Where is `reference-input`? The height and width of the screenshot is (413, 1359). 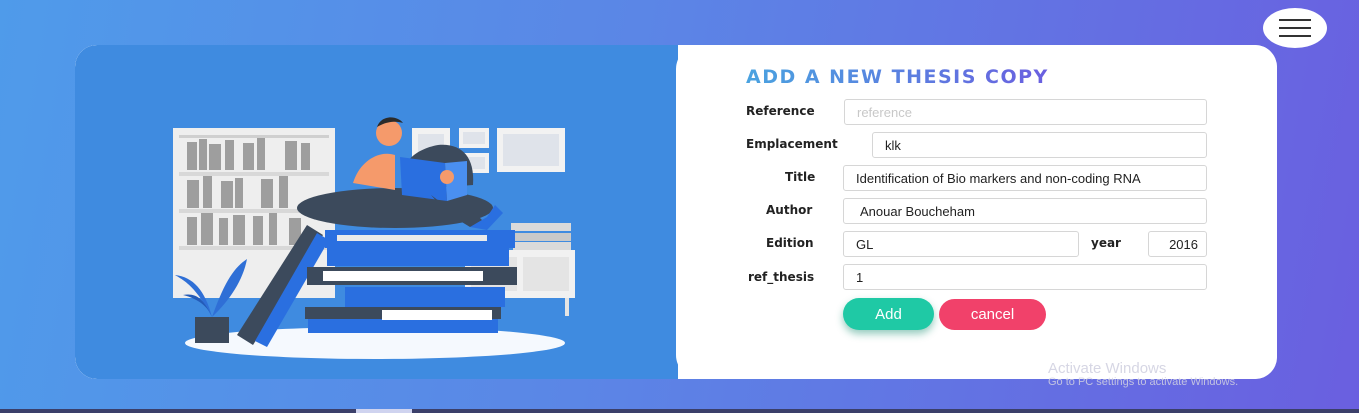 reference-input is located at coordinates (1025, 112).